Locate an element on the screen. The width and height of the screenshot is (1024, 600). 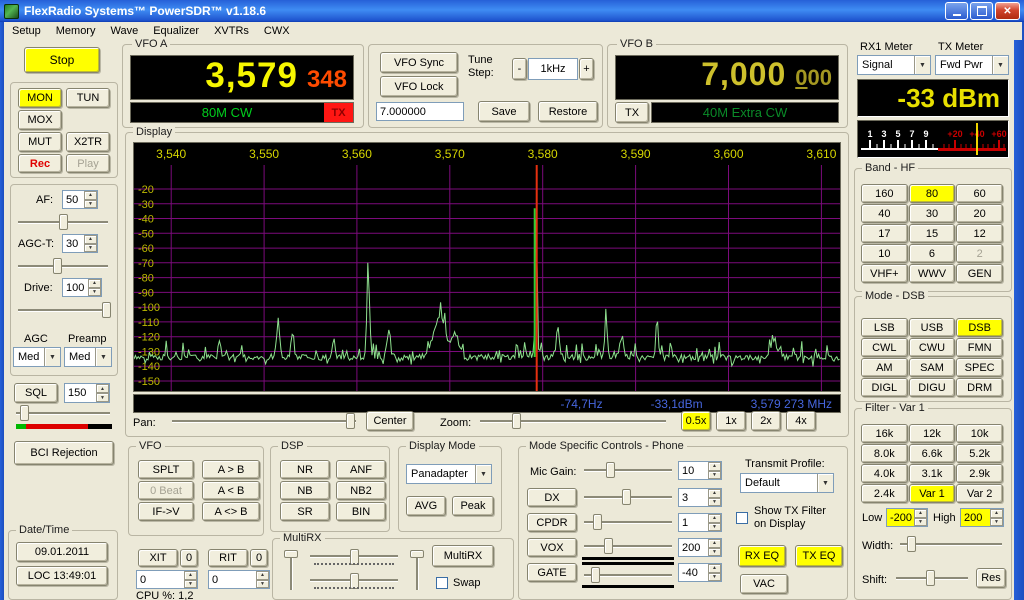
pan-slider is located at coordinates (264, 421).